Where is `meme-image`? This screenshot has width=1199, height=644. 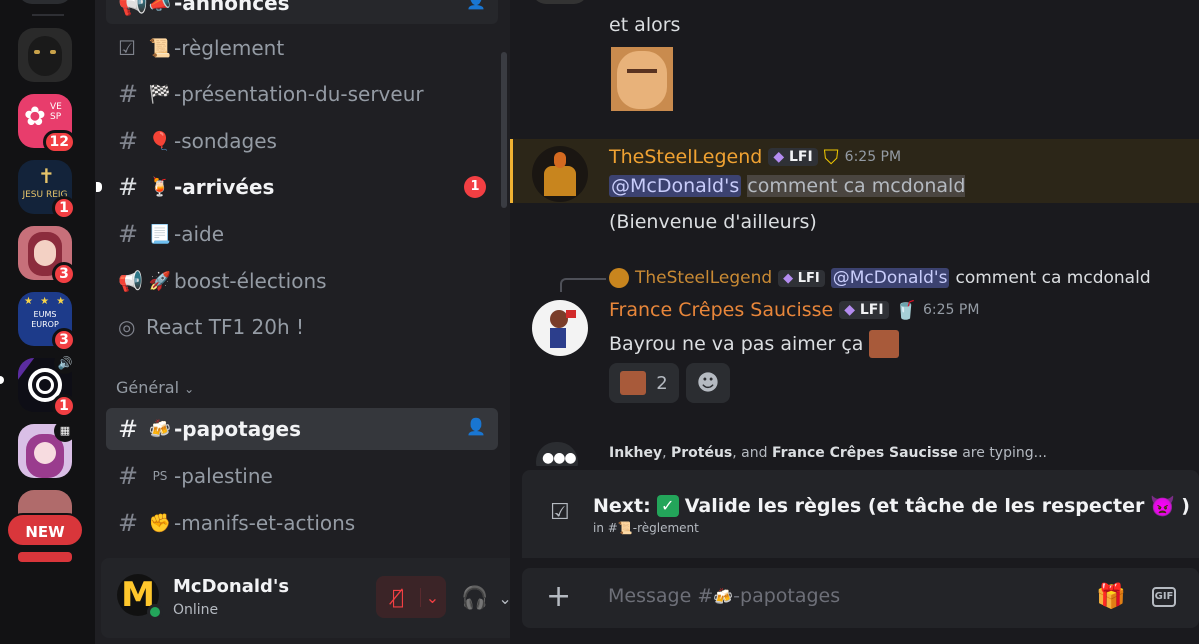
meme-image is located at coordinates (642, 79).